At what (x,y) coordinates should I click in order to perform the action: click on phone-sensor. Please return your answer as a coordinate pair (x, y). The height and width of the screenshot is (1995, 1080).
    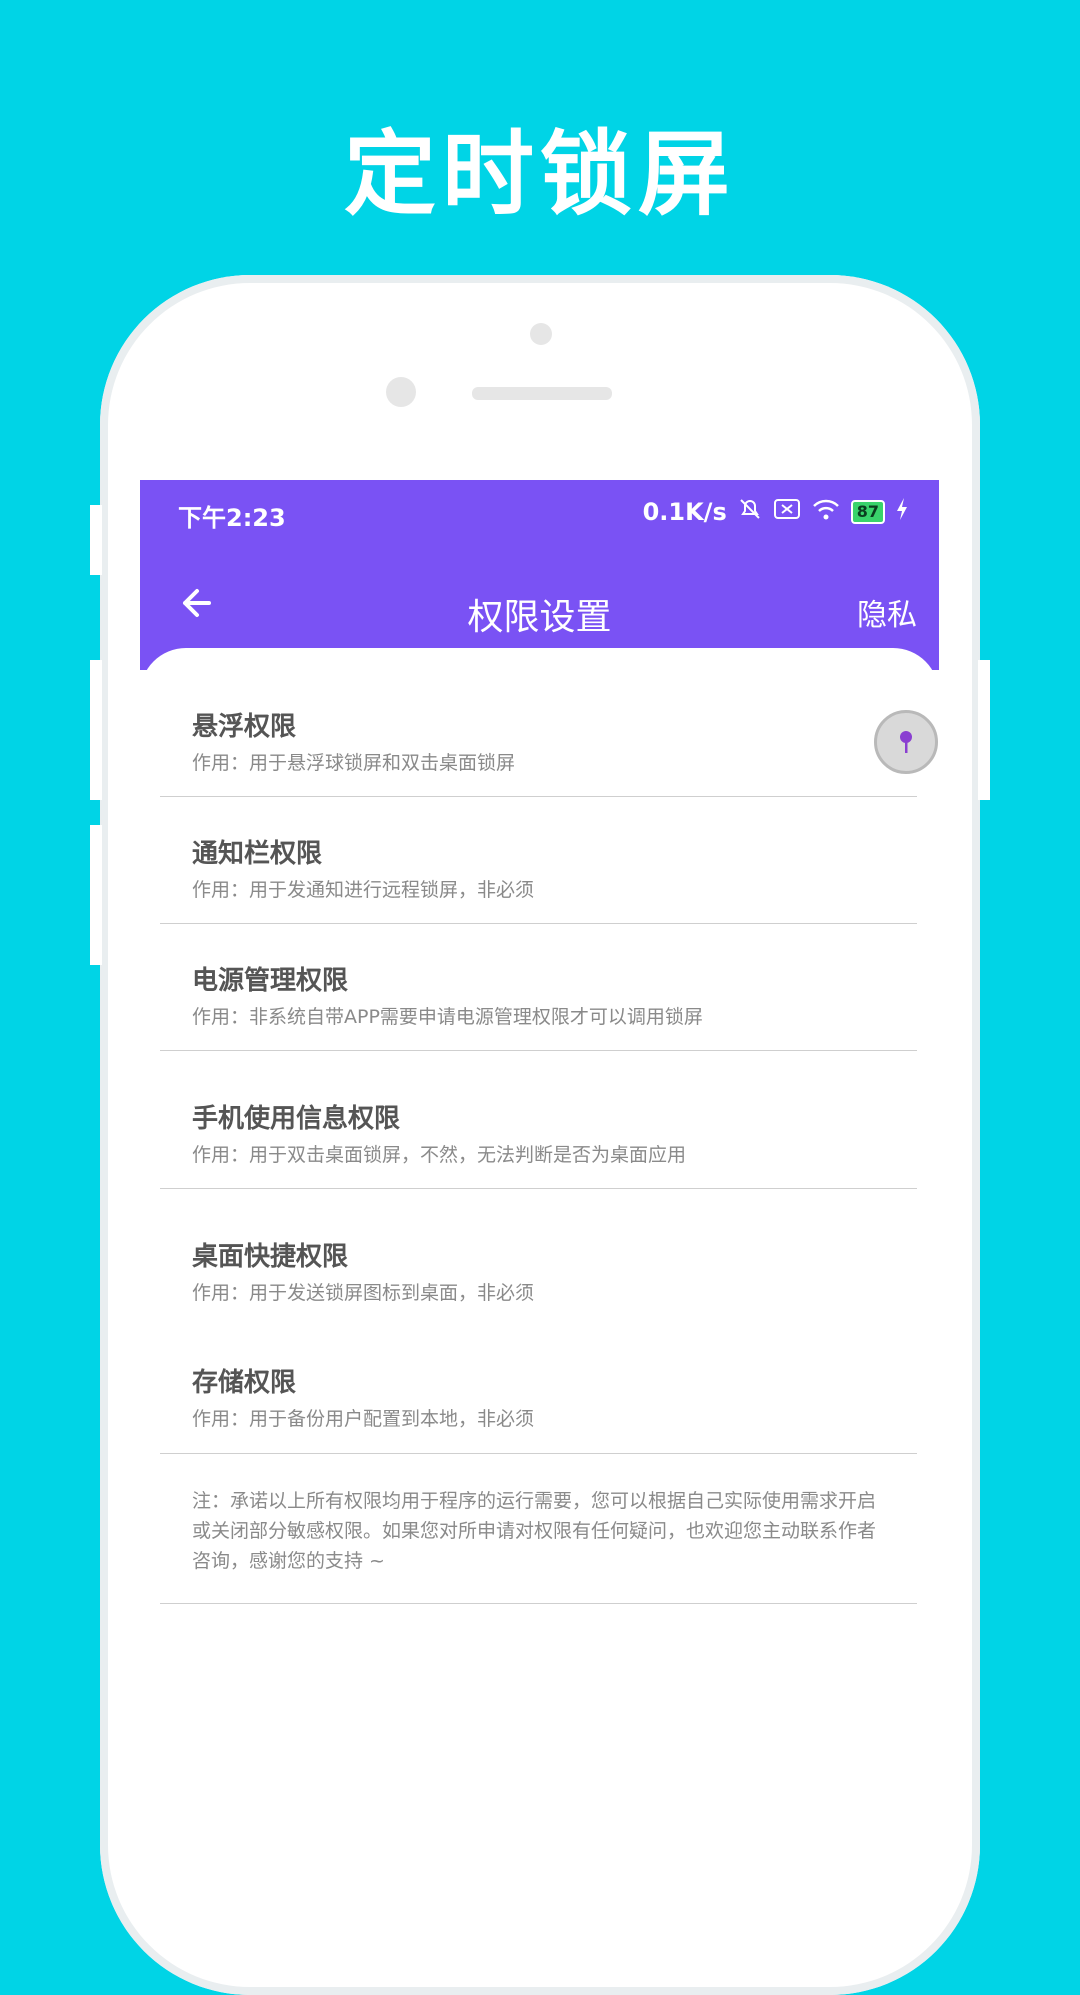
    Looking at the image, I should click on (401, 392).